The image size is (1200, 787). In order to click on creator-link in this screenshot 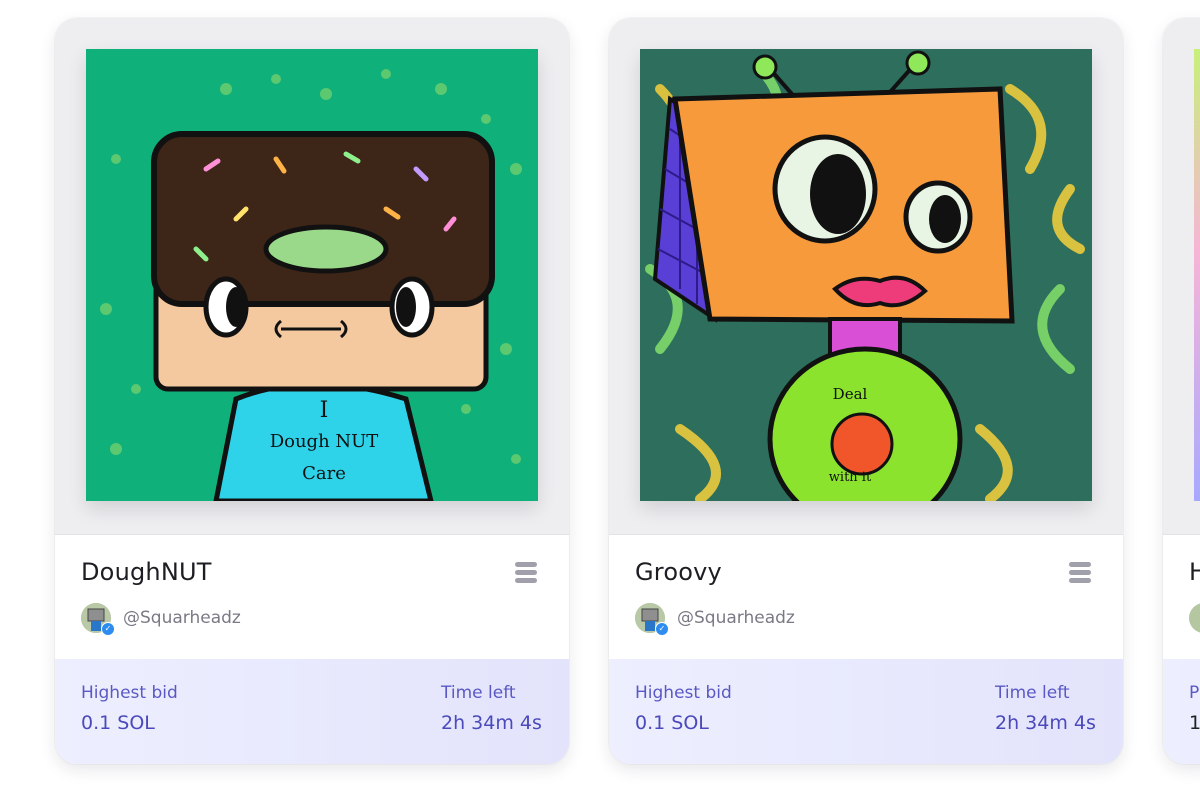, I will do `click(1194, 618)`.